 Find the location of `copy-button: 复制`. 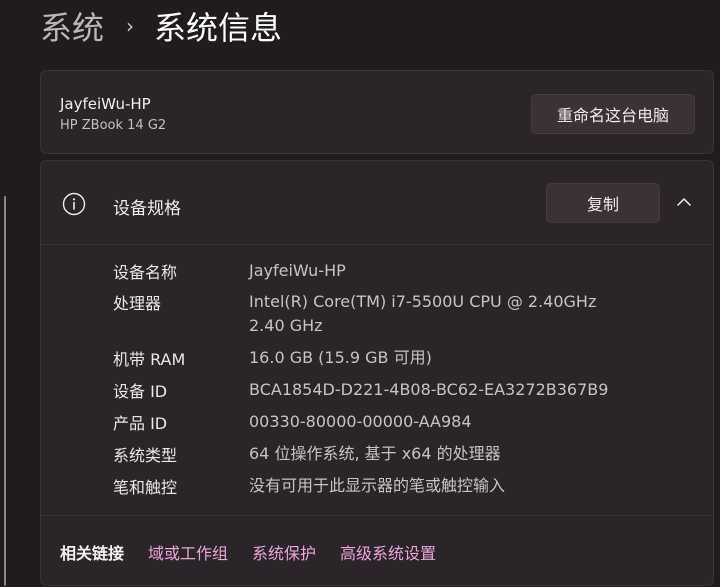

copy-button: 复制 is located at coordinates (603, 203).